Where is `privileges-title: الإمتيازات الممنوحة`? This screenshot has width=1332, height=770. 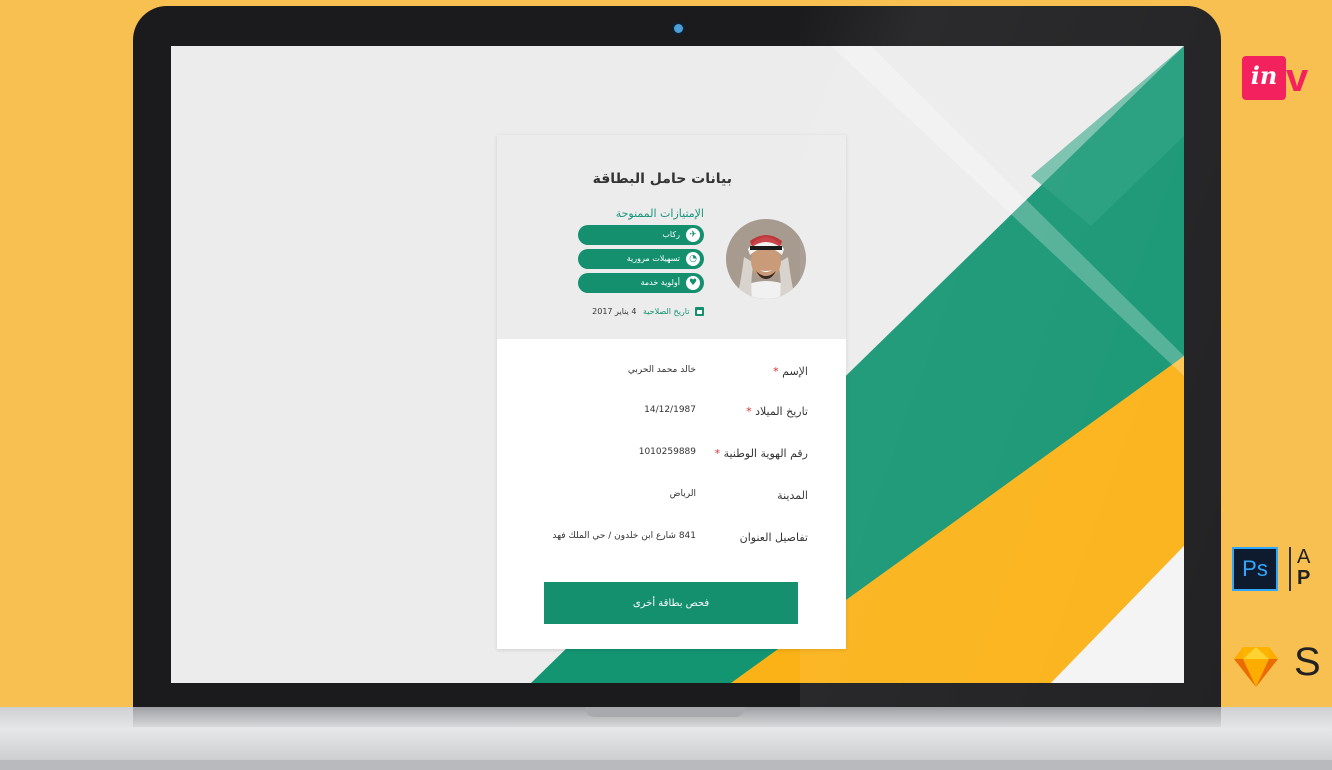 privileges-title: الإمتيازات الممنوحة is located at coordinates (659, 213).